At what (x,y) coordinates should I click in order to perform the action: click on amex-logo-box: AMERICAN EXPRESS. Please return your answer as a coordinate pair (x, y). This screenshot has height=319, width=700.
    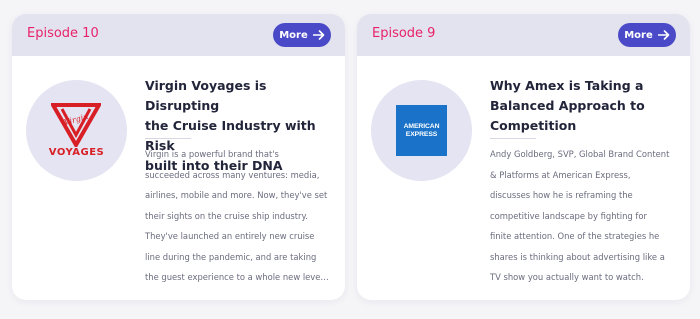
    Looking at the image, I should click on (421, 130).